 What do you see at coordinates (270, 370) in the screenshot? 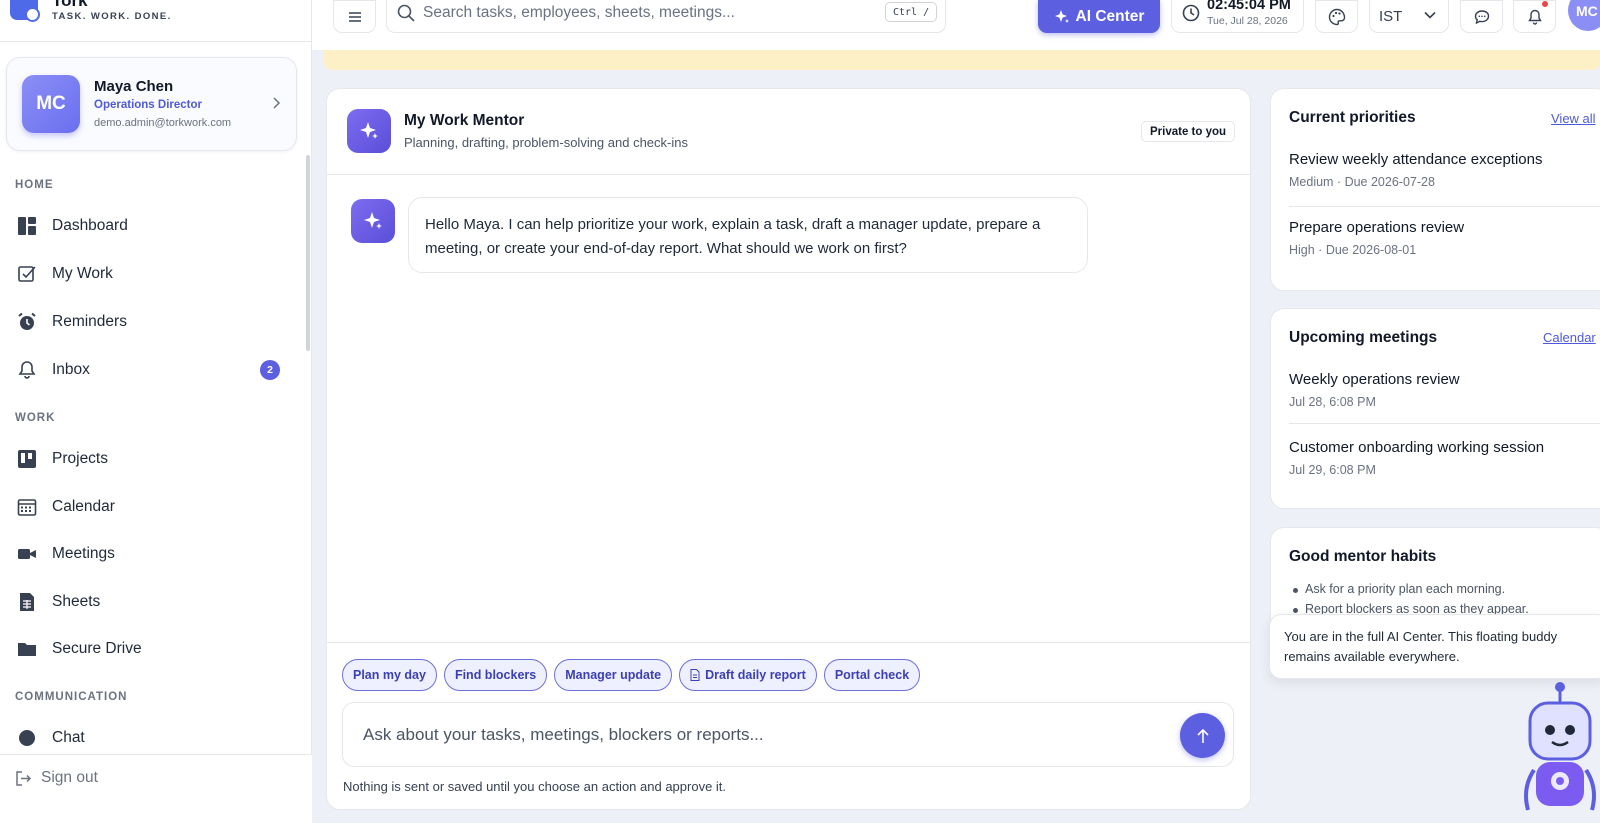
I see `inbox-count-badge: 2` at bounding box center [270, 370].